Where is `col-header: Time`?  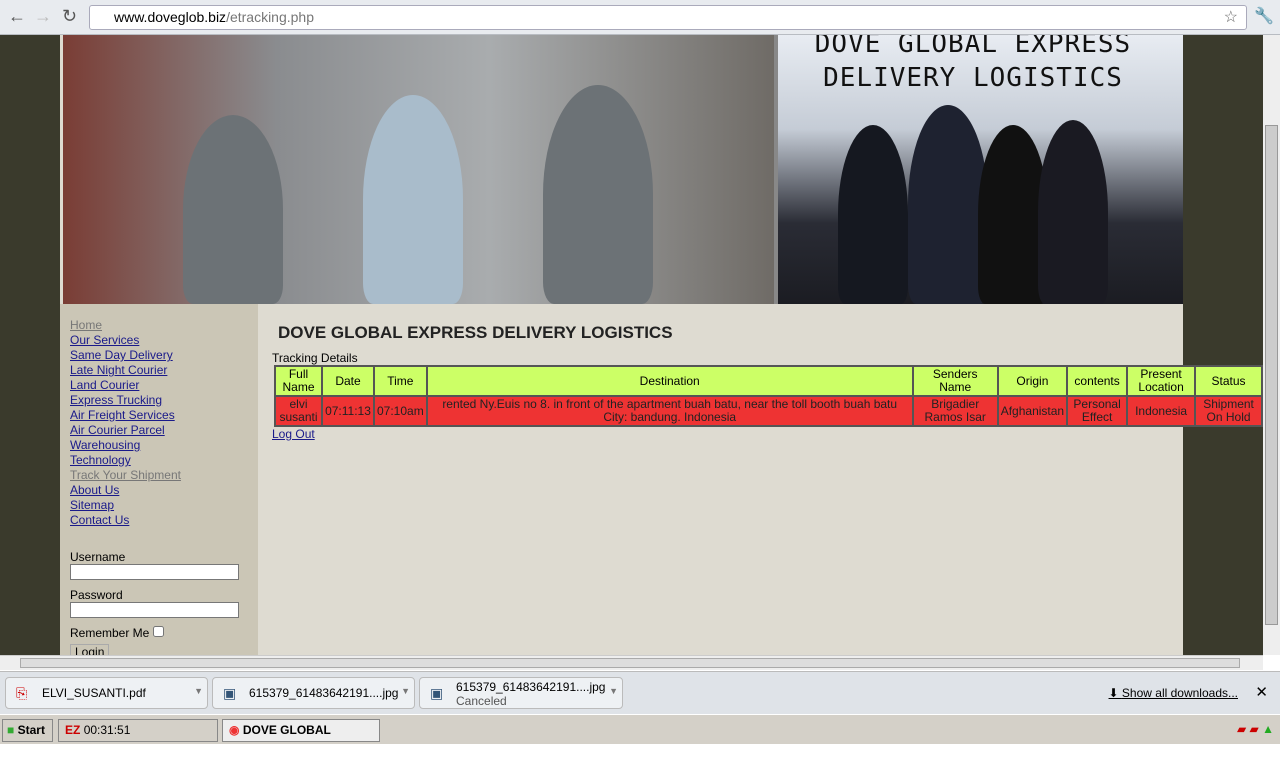 col-header: Time is located at coordinates (400, 381).